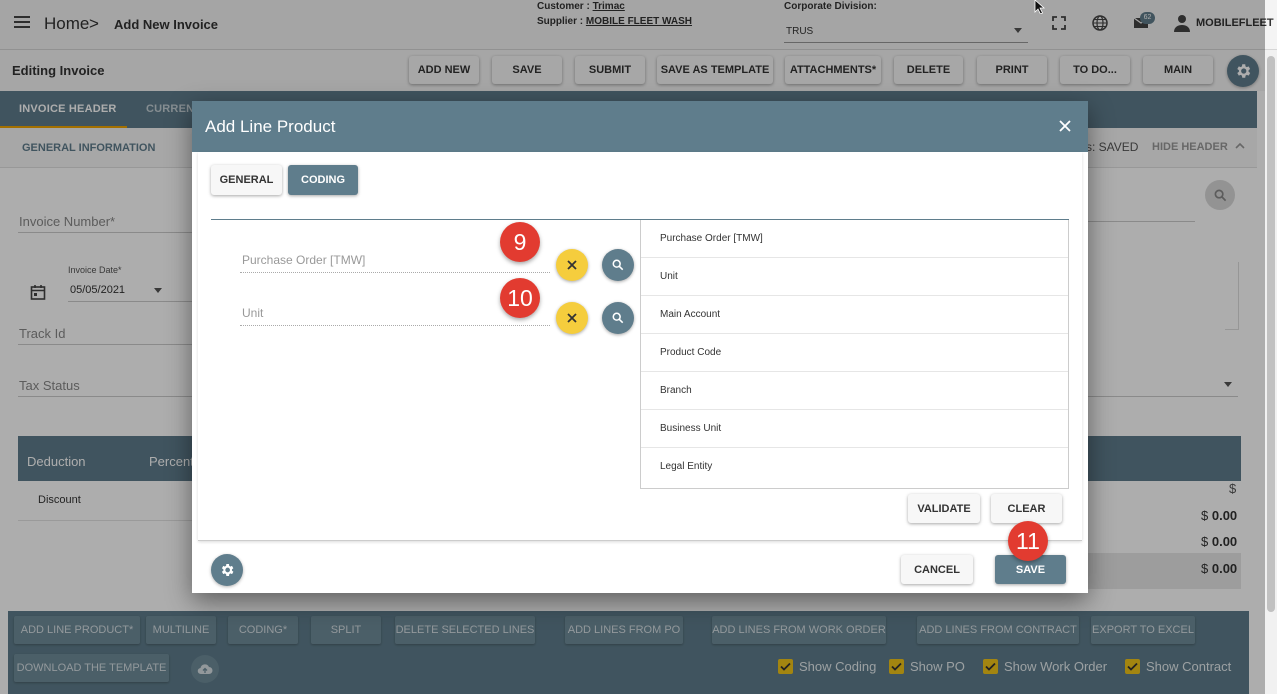 The height and width of the screenshot is (694, 1277). I want to click on purchase-order-input: Purchase Order [TMW], so click(303, 260).